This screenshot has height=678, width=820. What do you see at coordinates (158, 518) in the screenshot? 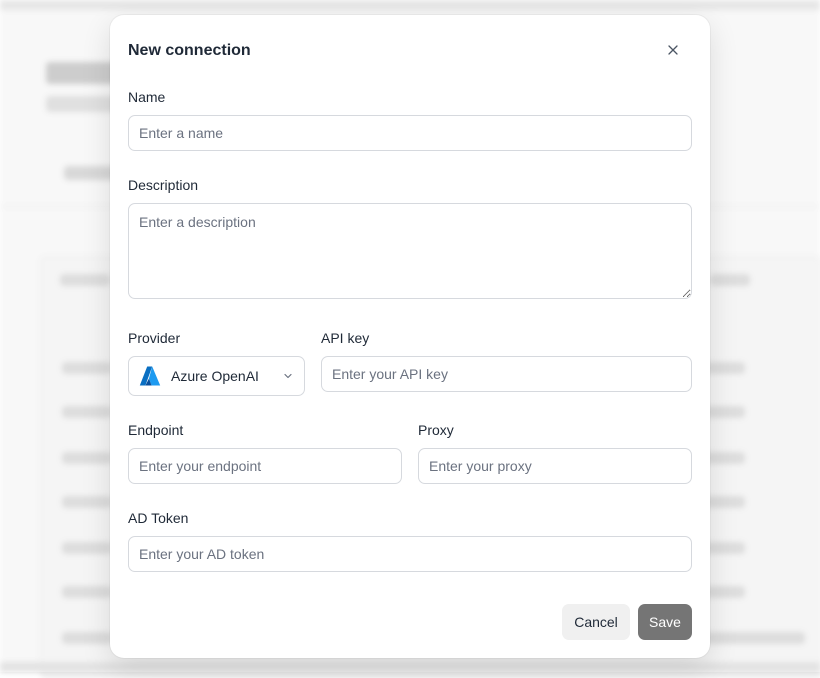
I see `ad-token-label: AD Token` at bounding box center [158, 518].